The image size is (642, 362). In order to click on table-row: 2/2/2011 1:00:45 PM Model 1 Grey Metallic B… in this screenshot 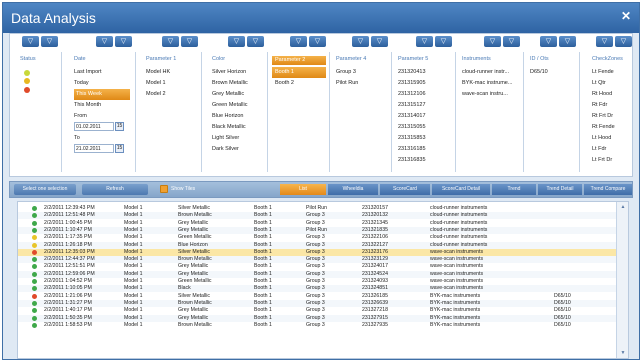, I will do `click(317, 223)`.